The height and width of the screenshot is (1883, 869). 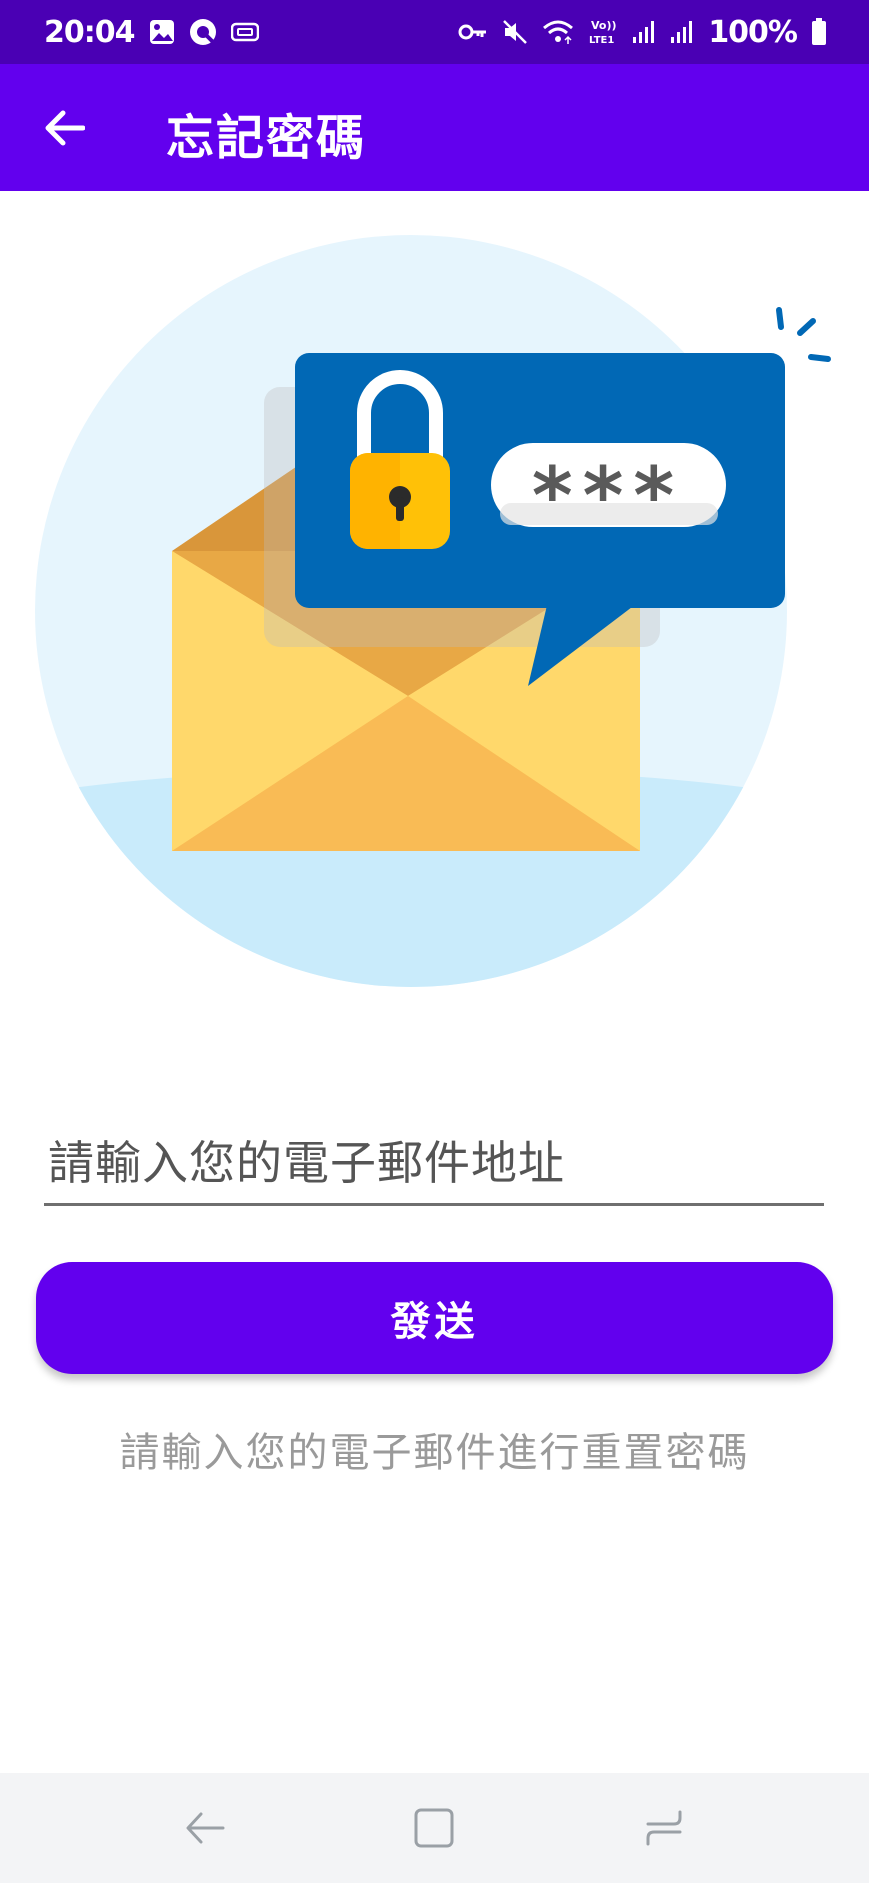 I want to click on password-mask: ***, so click(x=608, y=497).